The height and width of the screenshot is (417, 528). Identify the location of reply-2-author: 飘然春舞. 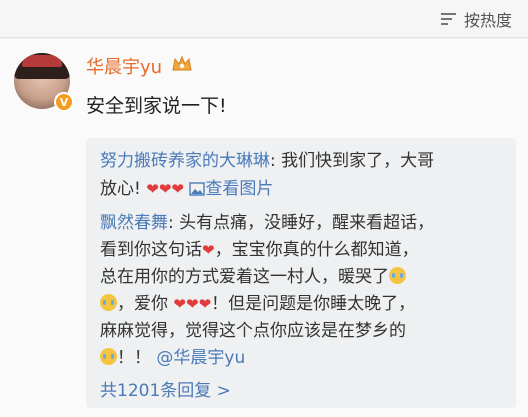
(134, 223).